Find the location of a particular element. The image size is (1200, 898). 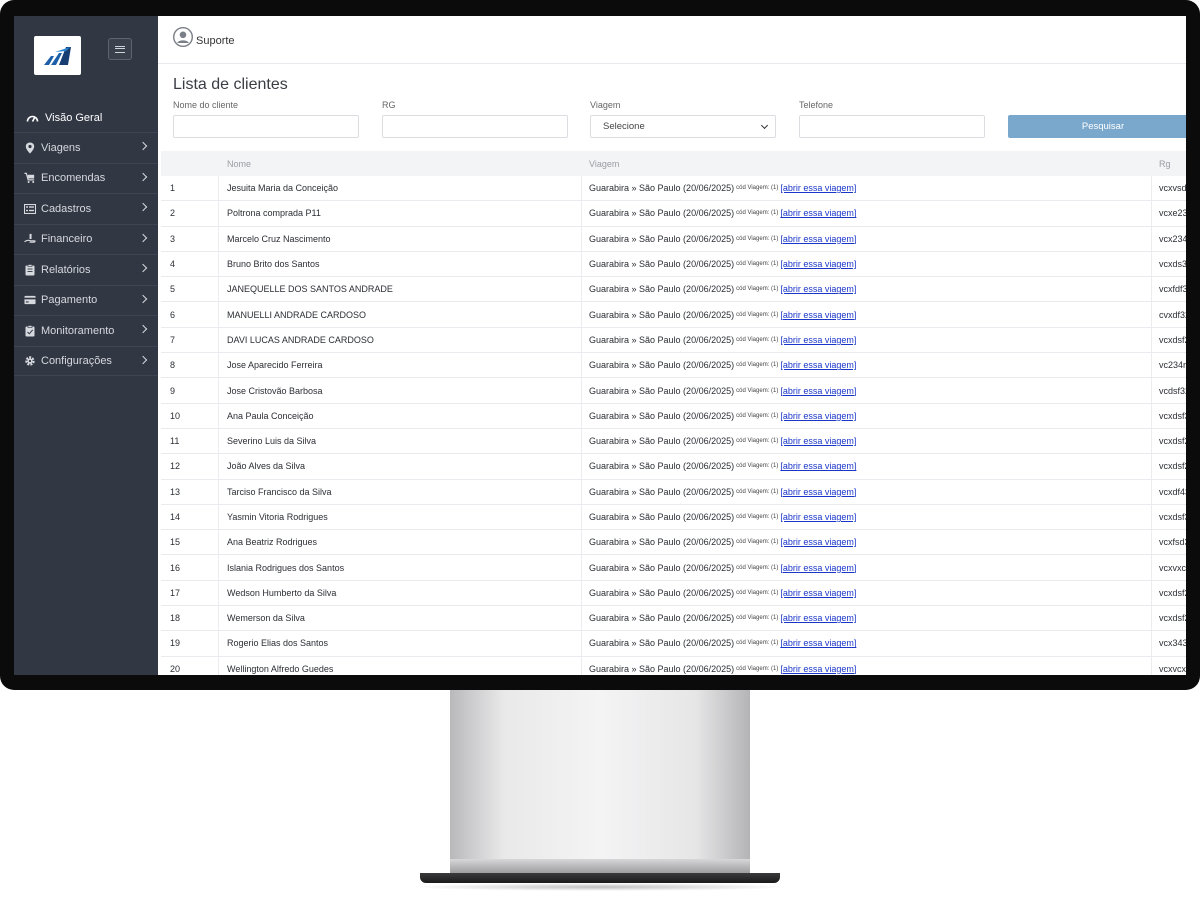

app-logo is located at coordinates (57, 55).